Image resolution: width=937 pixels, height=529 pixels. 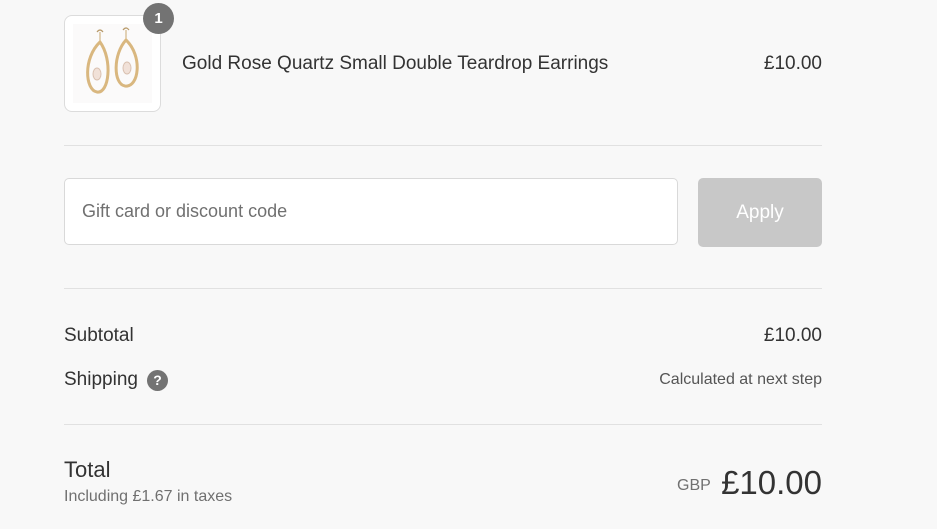 I want to click on earrings-image, so click(x=112, y=63).